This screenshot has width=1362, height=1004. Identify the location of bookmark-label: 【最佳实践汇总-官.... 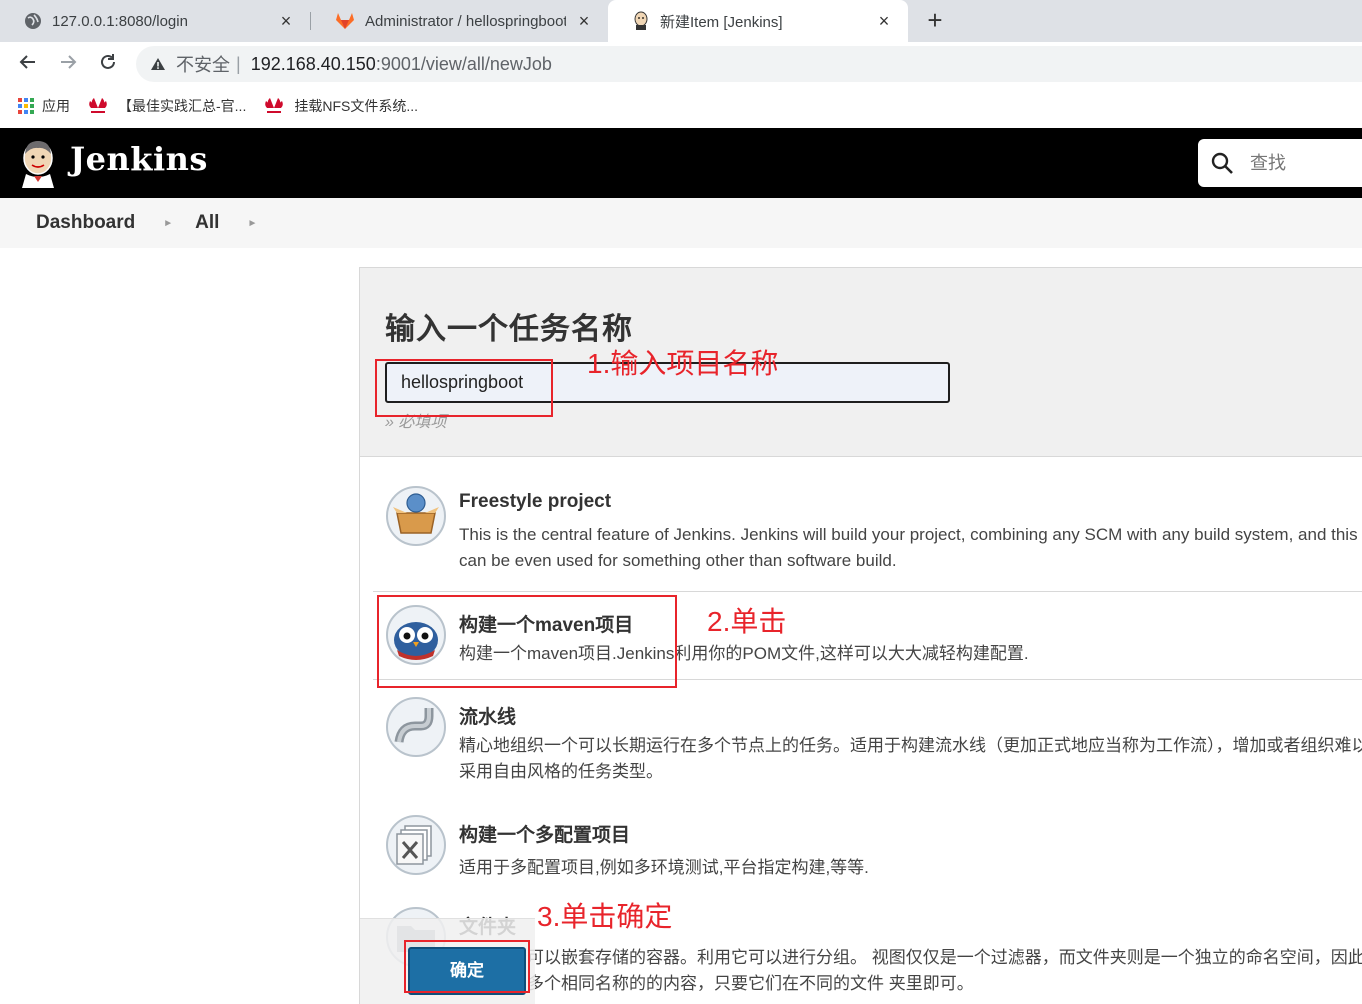
(182, 106).